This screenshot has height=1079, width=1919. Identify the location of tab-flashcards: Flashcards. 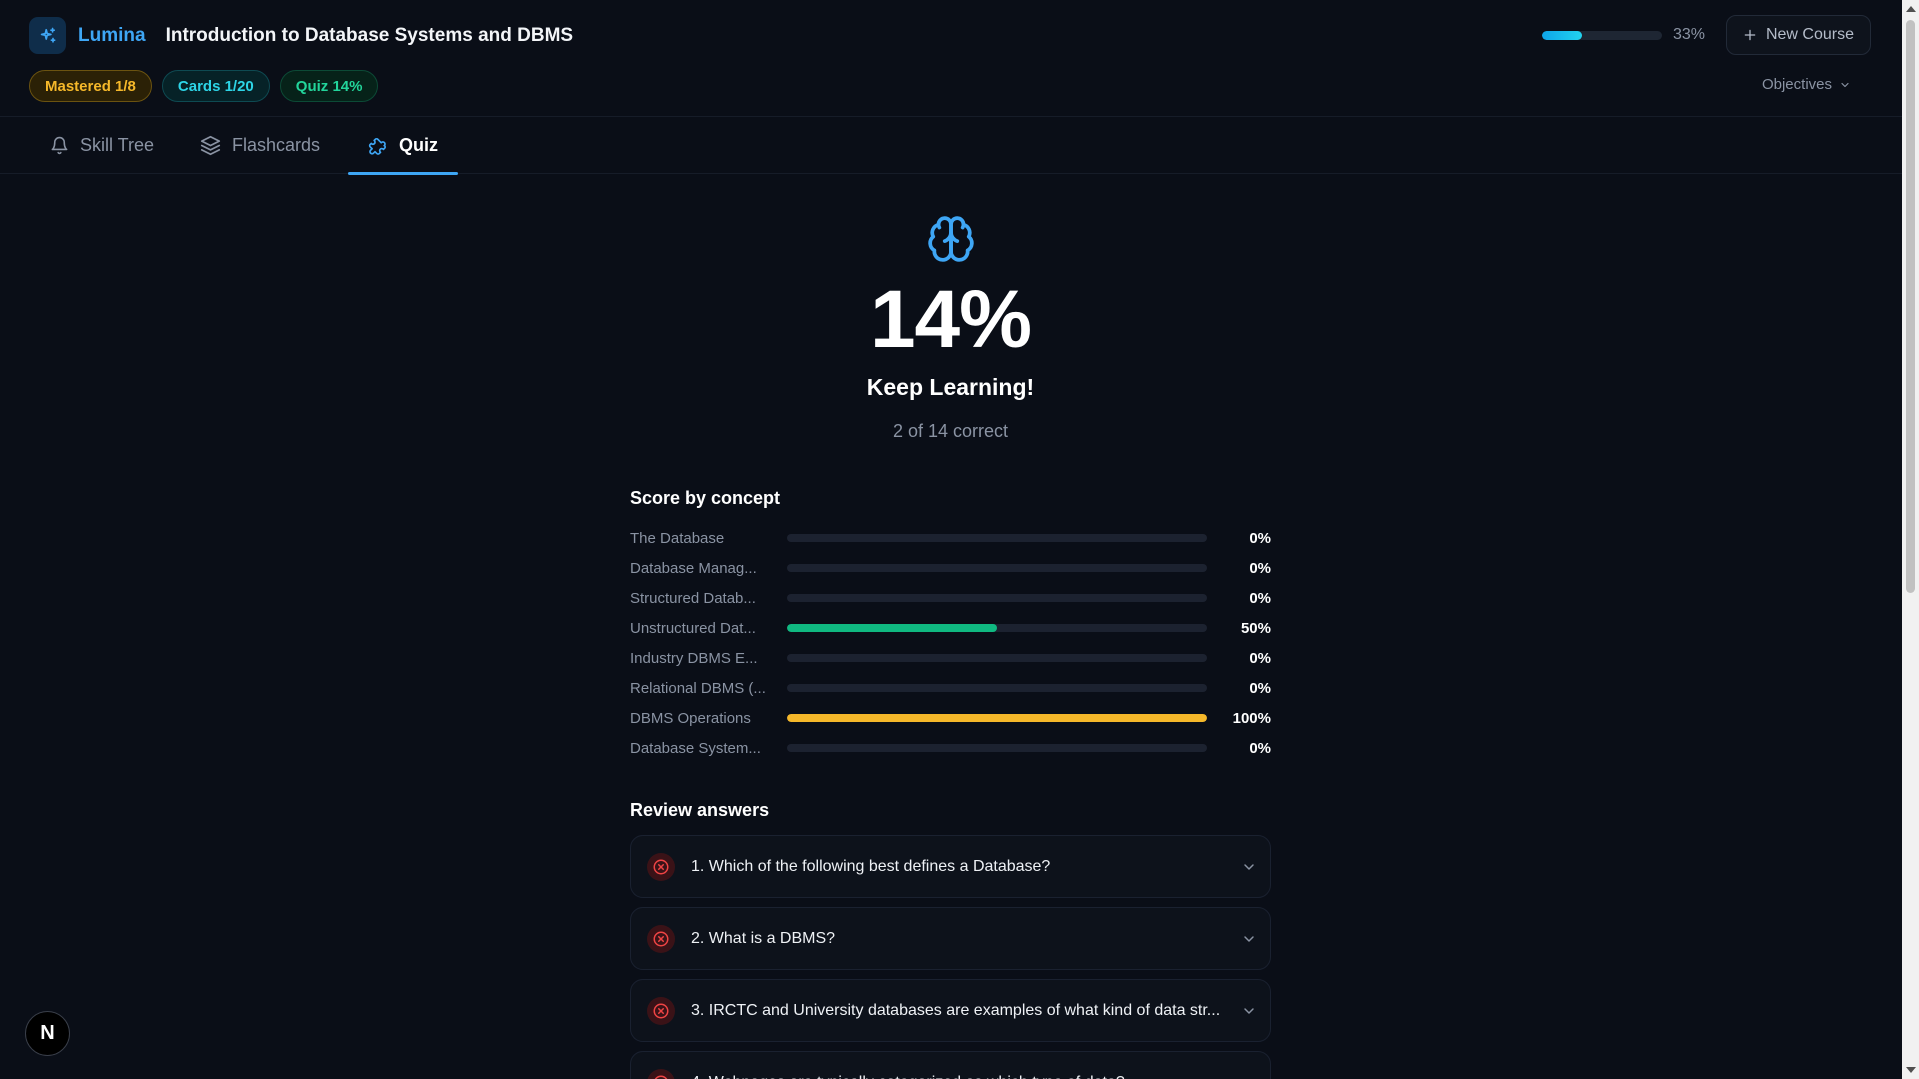
(260, 145).